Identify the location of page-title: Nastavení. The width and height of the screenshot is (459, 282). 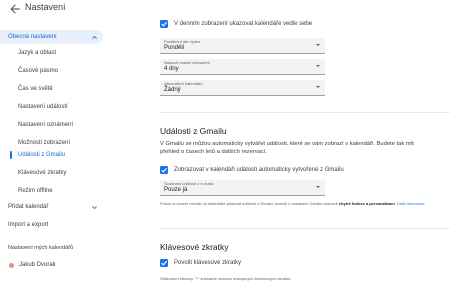
(45, 7).